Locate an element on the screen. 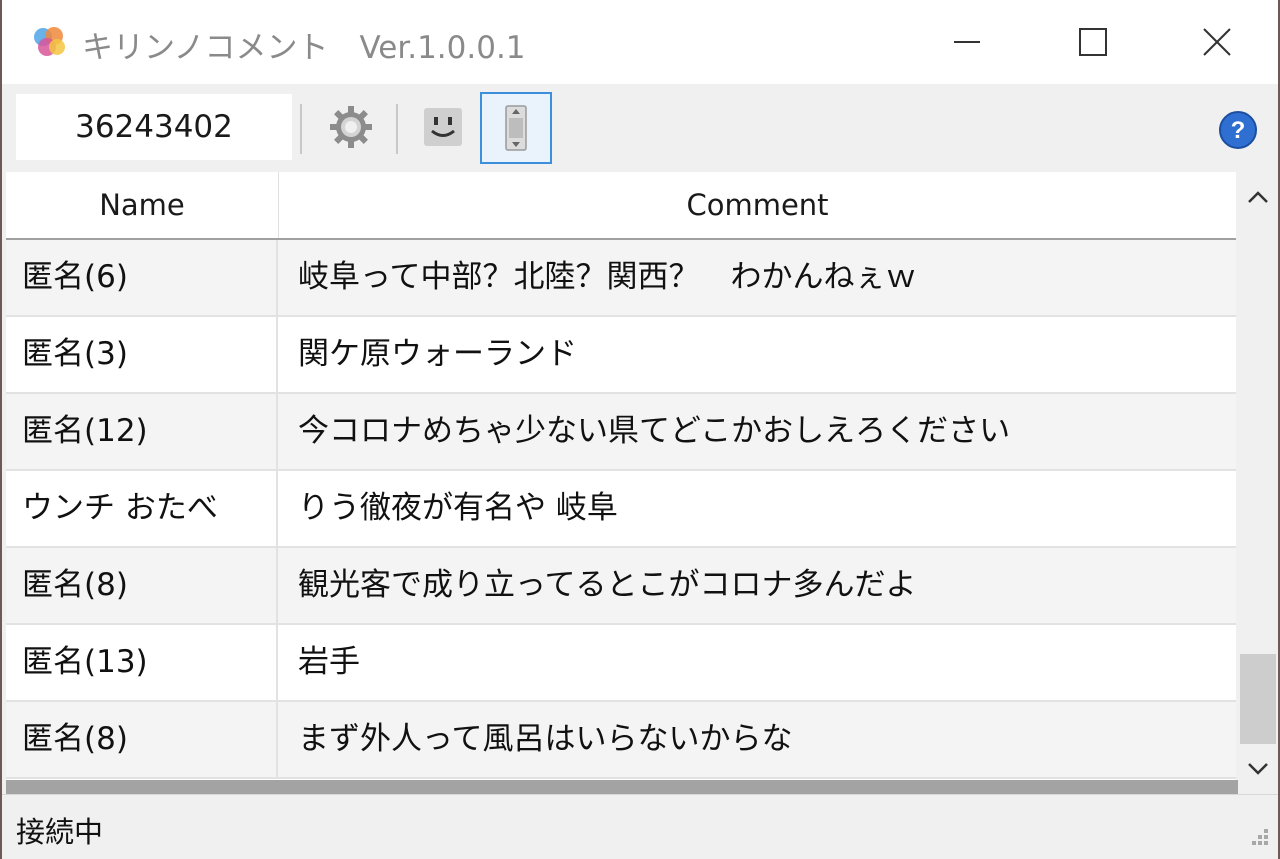  name-cell: 匿名(13) is located at coordinates (142, 662).